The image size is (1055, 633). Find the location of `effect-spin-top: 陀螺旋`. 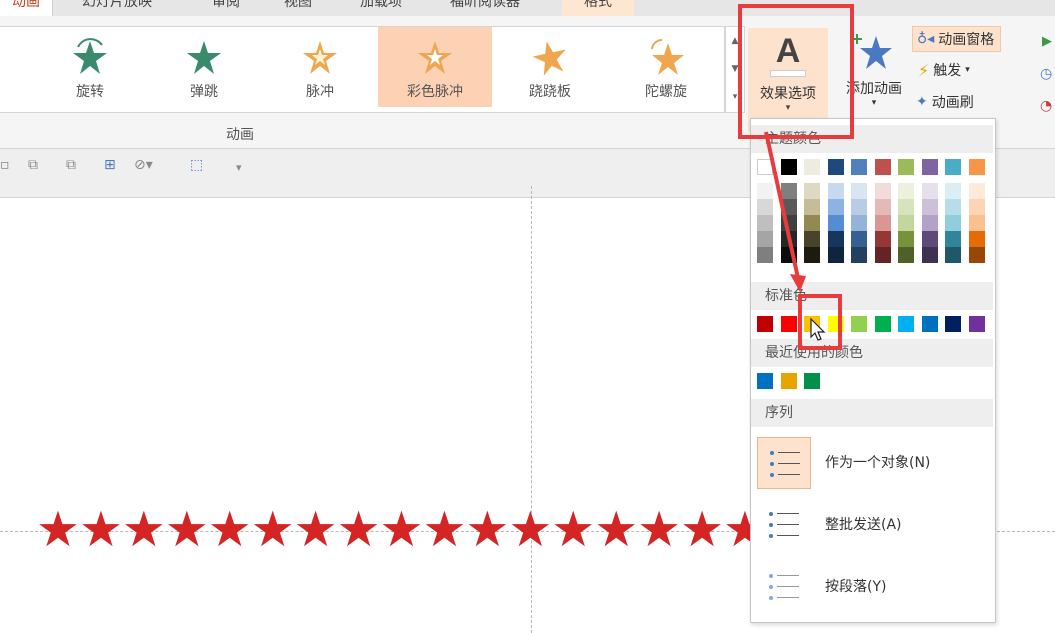

effect-spin-top: 陀螺旋 is located at coordinates (666, 67).